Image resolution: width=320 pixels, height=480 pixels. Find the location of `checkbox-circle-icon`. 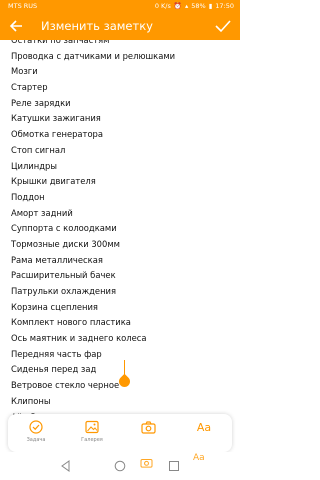

checkbox-circle-icon is located at coordinates (36, 427).